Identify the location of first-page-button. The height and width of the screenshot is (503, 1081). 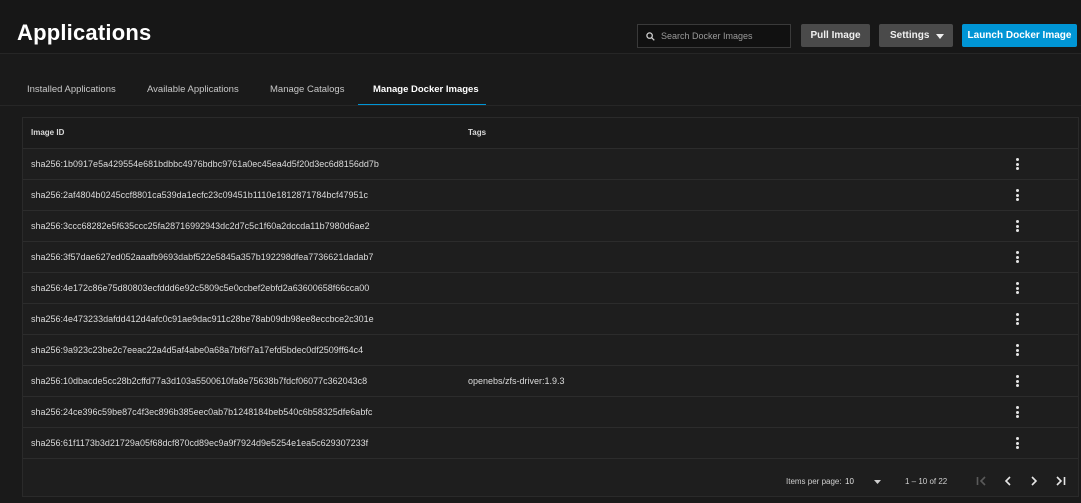
(982, 481).